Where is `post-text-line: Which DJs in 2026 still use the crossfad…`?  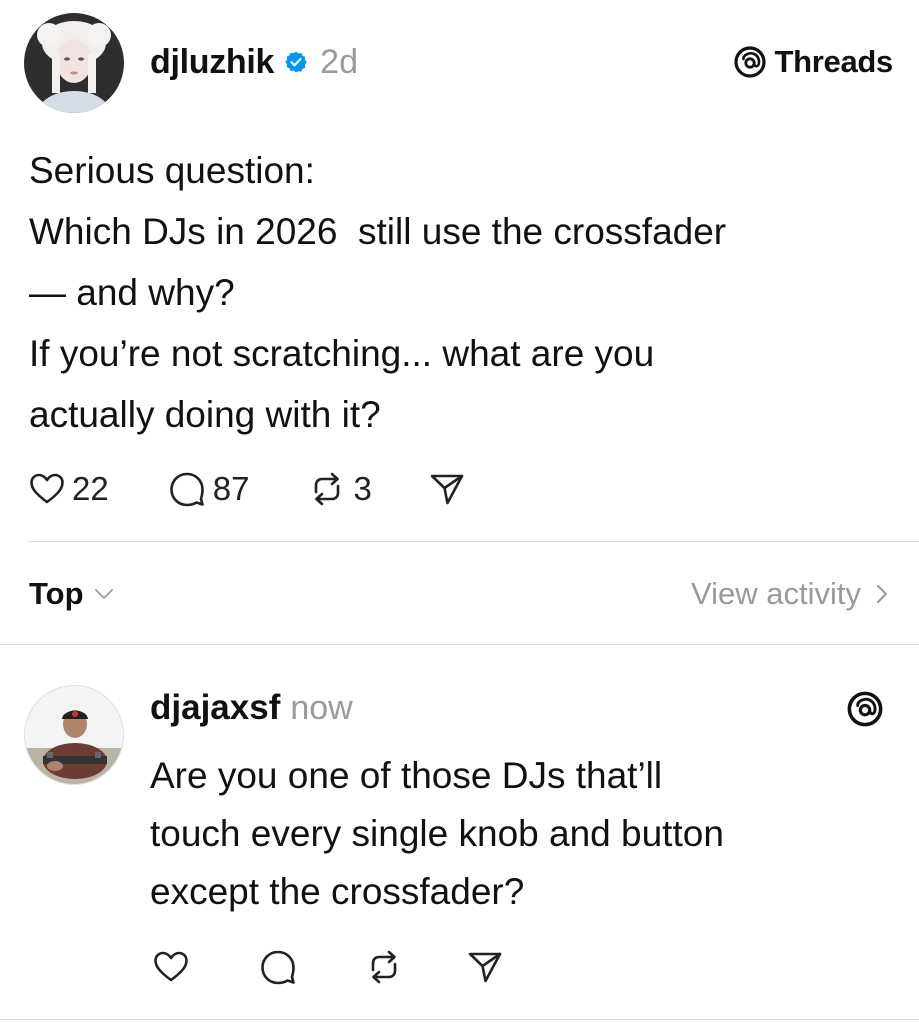
post-text-line: Which DJs in 2026 still use the crossfad… is located at coordinates (378, 231).